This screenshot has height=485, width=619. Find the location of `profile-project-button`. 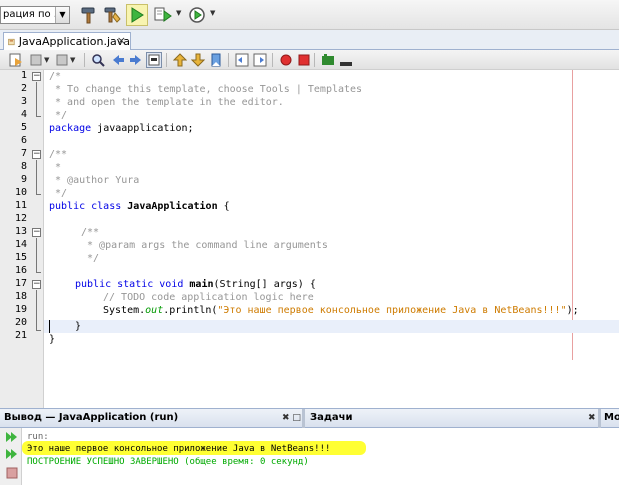

profile-project-button is located at coordinates (197, 15).